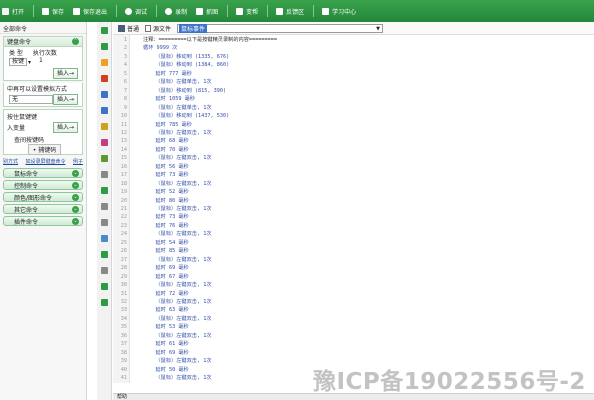 The image size is (594, 400). Describe the element at coordinates (123, 301) in the screenshot. I see `line-number: 32` at that location.